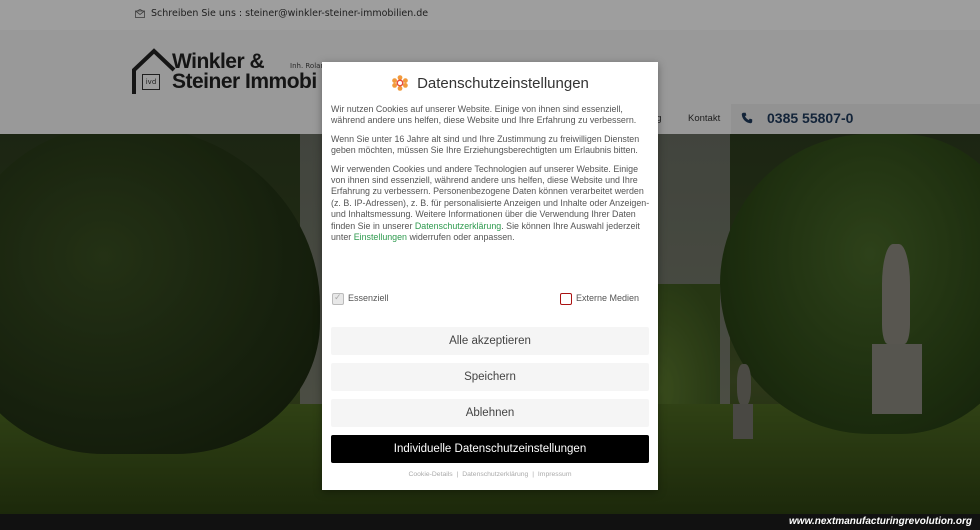  What do you see at coordinates (490, 413) in the screenshot?
I see `reject-button: Ablehnen` at bounding box center [490, 413].